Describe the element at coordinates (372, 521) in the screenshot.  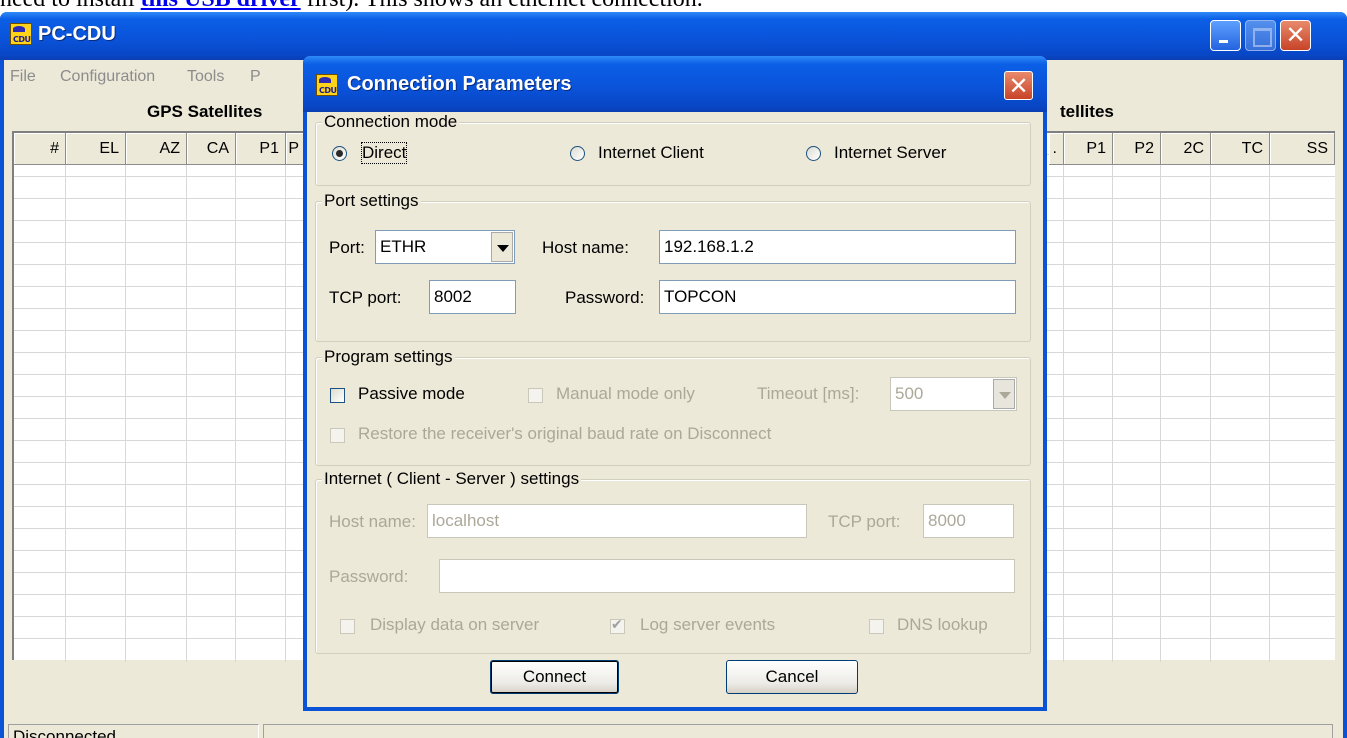
I see `inet-host-name-label: Host name:` at that location.